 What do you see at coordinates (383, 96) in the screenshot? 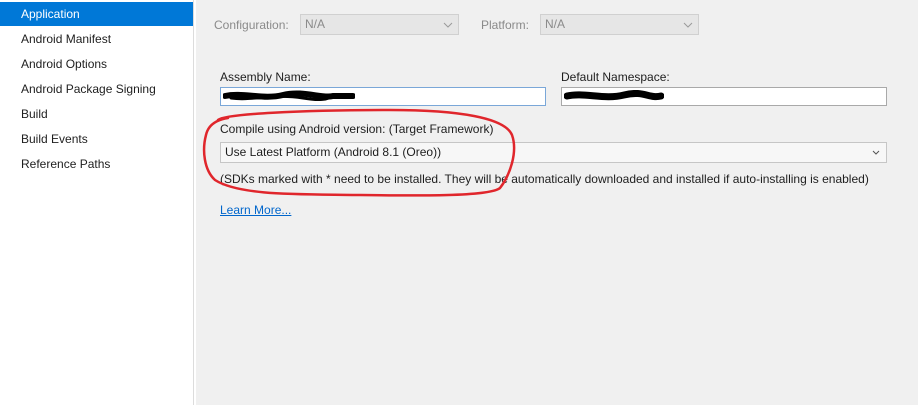
I see `assembly-name-input` at bounding box center [383, 96].